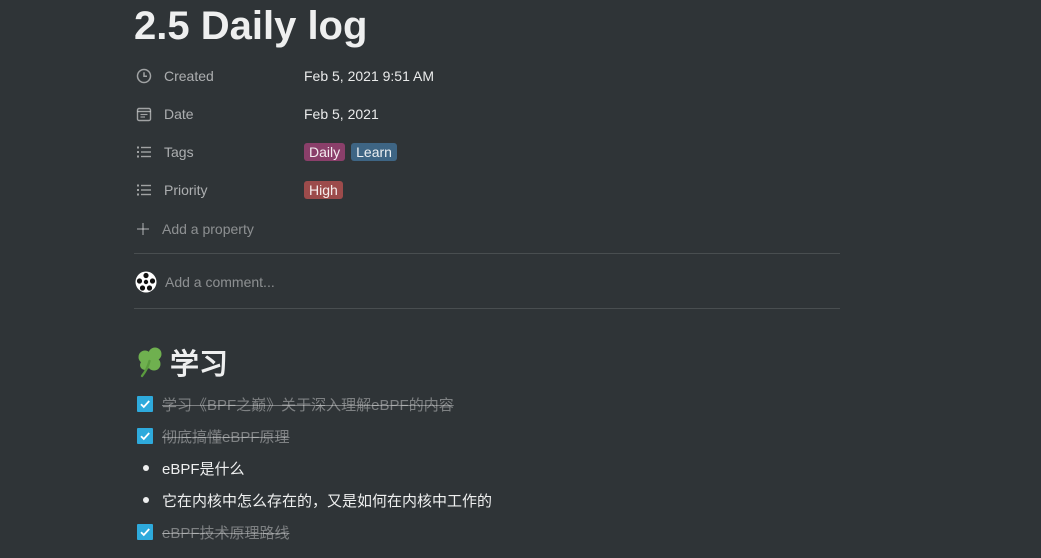 The image size is (1041, 558). What do you see at coordinates (487, 190) in the screenshot?
I see `property-priority: Priority High` at bounding box center [487, 190].